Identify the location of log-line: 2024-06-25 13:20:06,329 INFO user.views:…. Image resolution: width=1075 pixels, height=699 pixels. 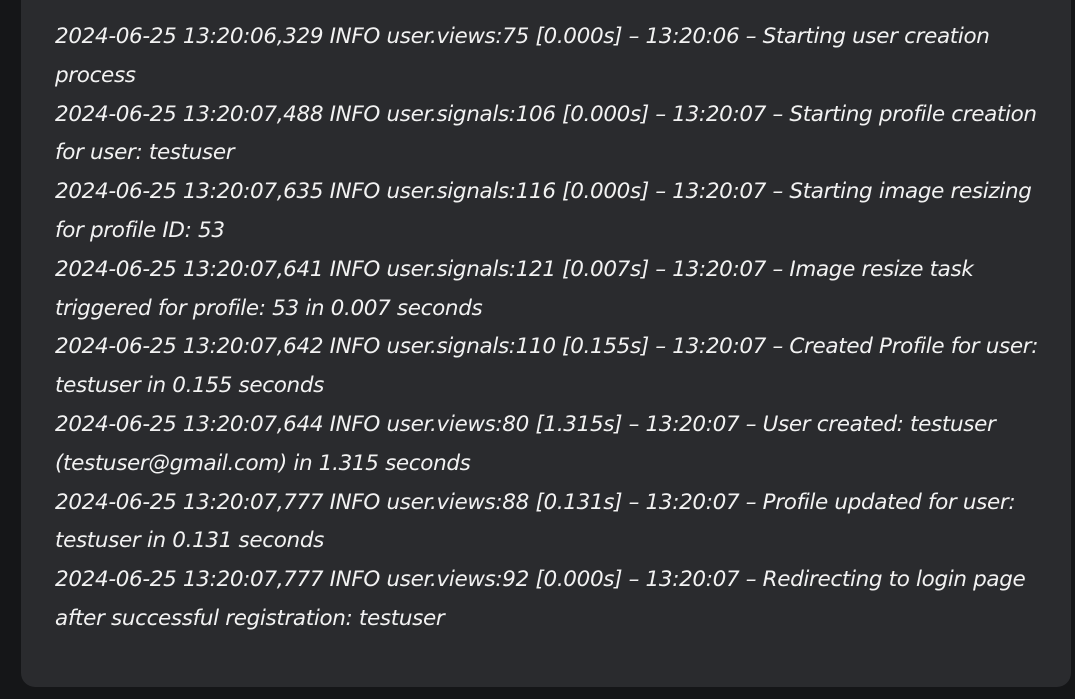
(522, 56).